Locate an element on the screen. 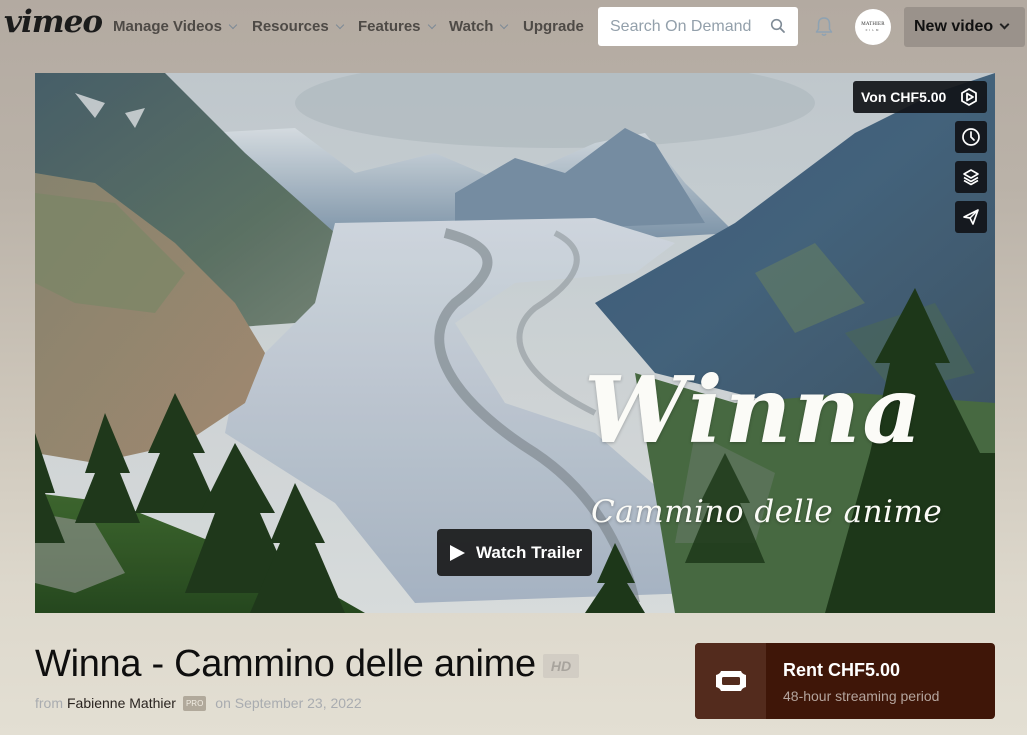  new-video-button: New video is located at coordinates (964, 27).